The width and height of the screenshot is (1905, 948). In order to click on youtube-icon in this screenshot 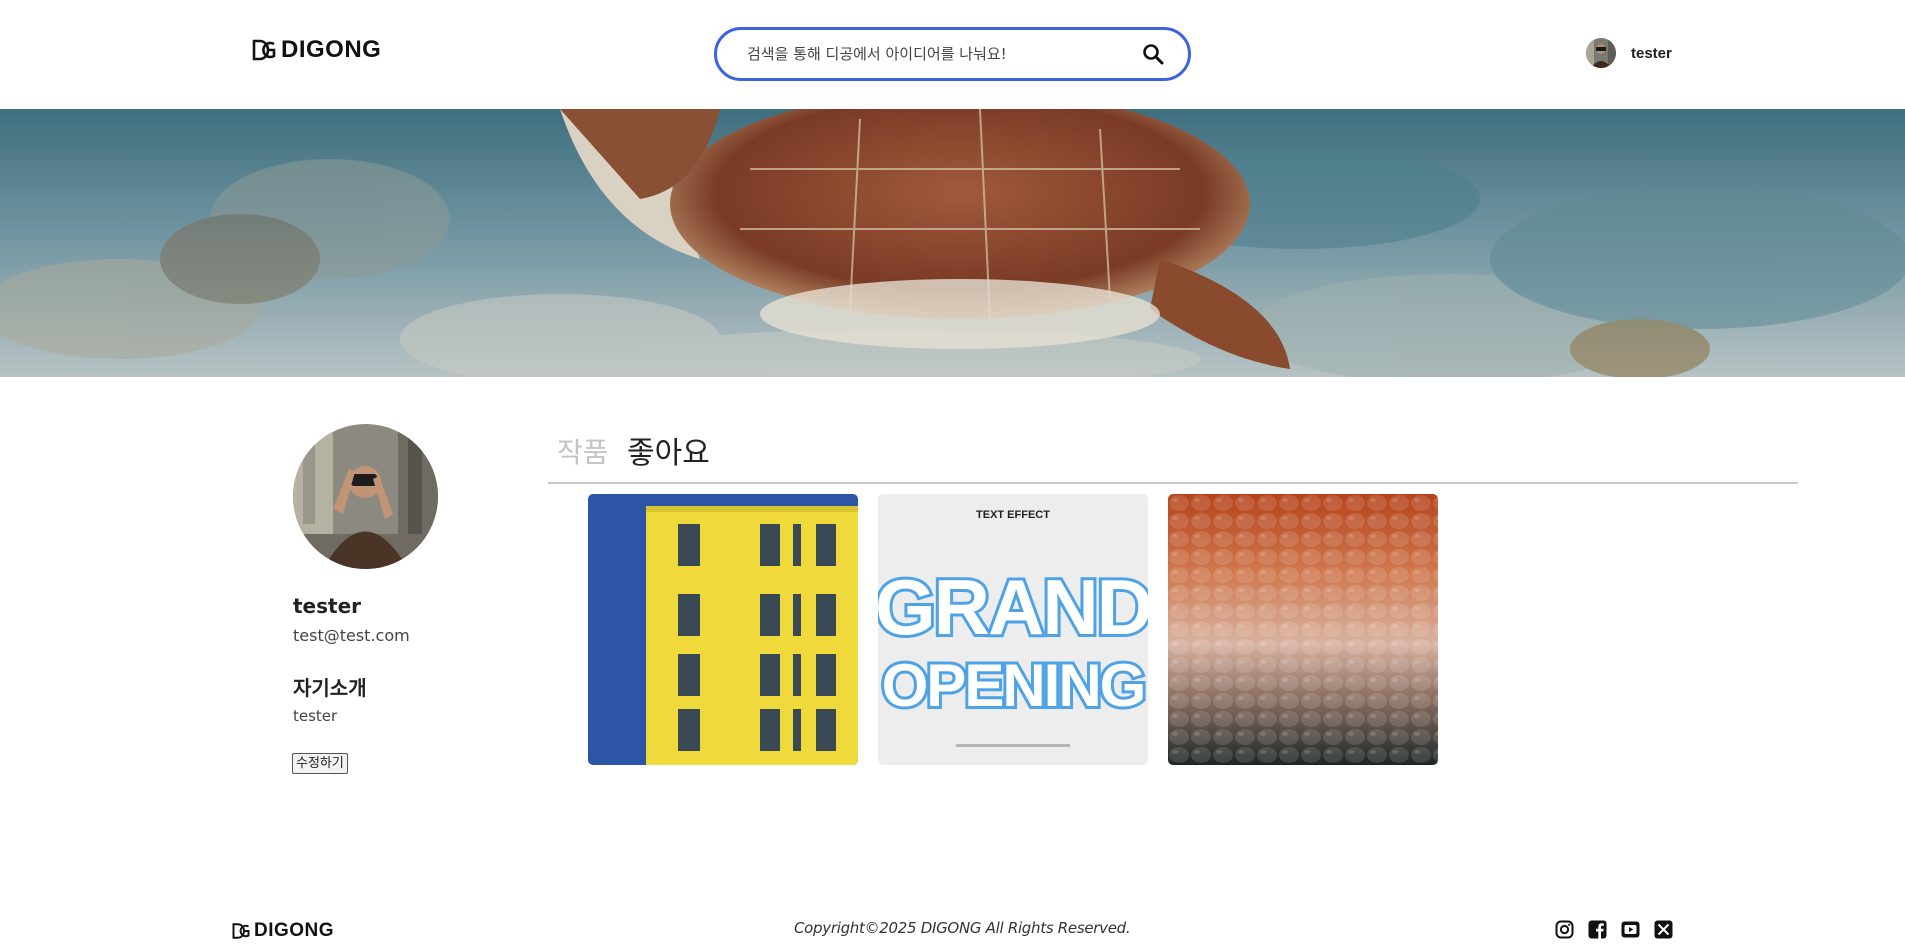, I will do `click(1630, 929)`.